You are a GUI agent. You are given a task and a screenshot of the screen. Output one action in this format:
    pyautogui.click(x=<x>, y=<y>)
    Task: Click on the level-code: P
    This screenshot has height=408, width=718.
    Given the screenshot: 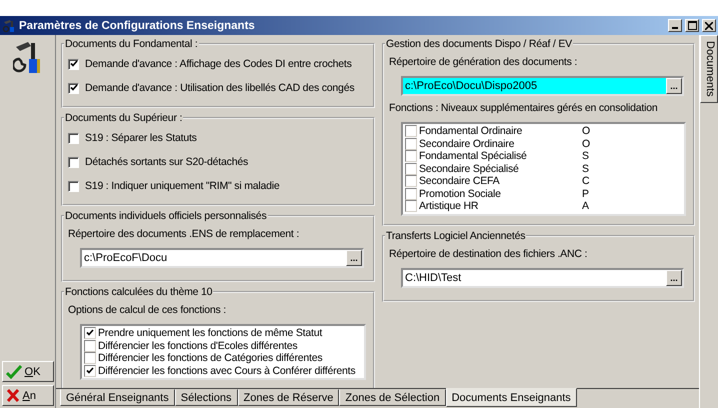 What is the action you would take?
    pyautogui.click(x=586, y=194)
    